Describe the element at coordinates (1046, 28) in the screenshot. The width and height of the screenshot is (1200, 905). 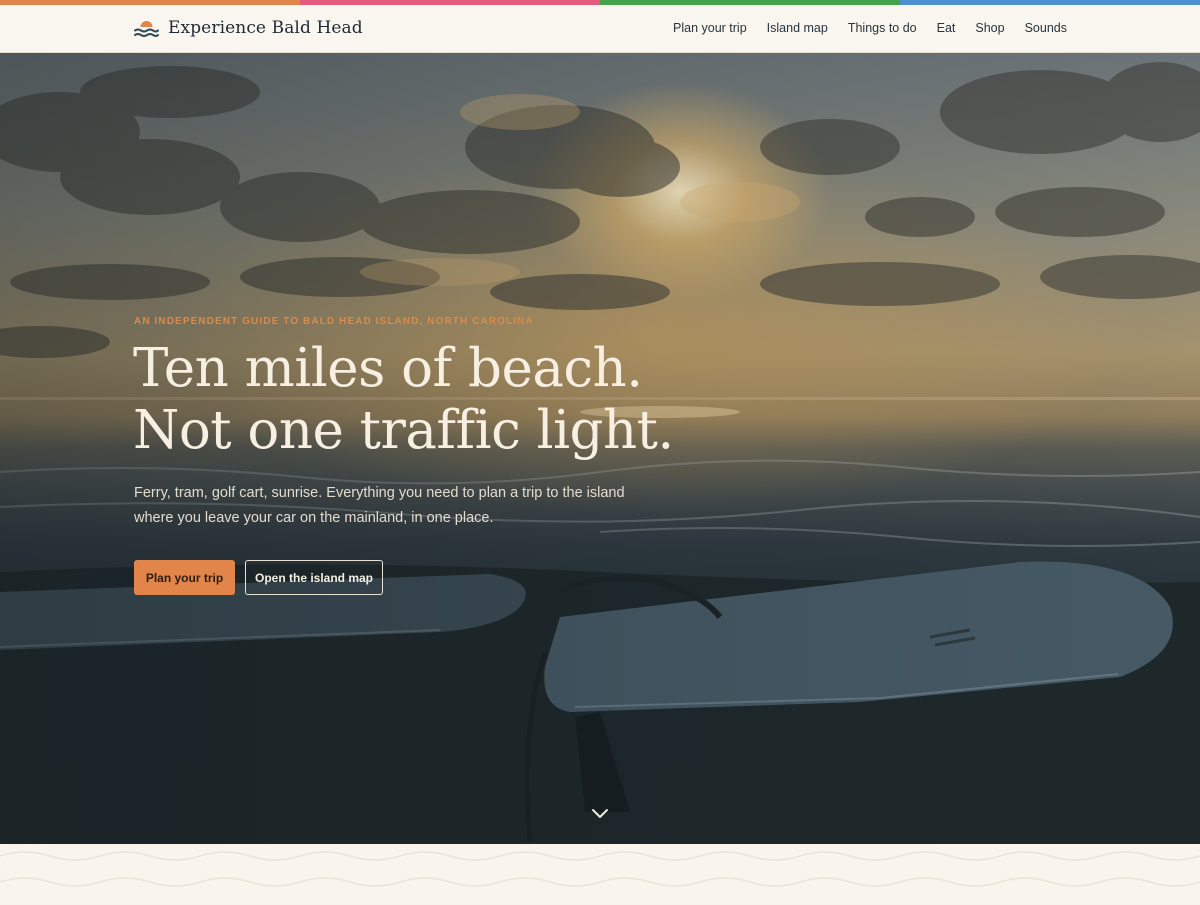
I see `nav-sounds: Sounds` at that location.